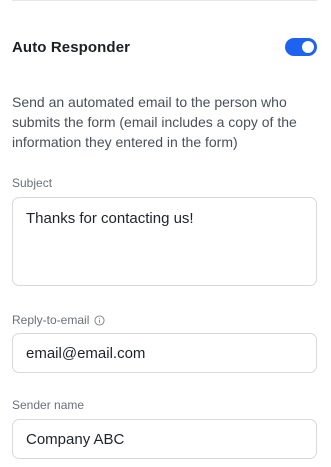 This screenshot has width=331, height=467. What do you see at coordinates (99, 320) in the screenshot?
I see `info-icon` at bounding box center [99, 320].